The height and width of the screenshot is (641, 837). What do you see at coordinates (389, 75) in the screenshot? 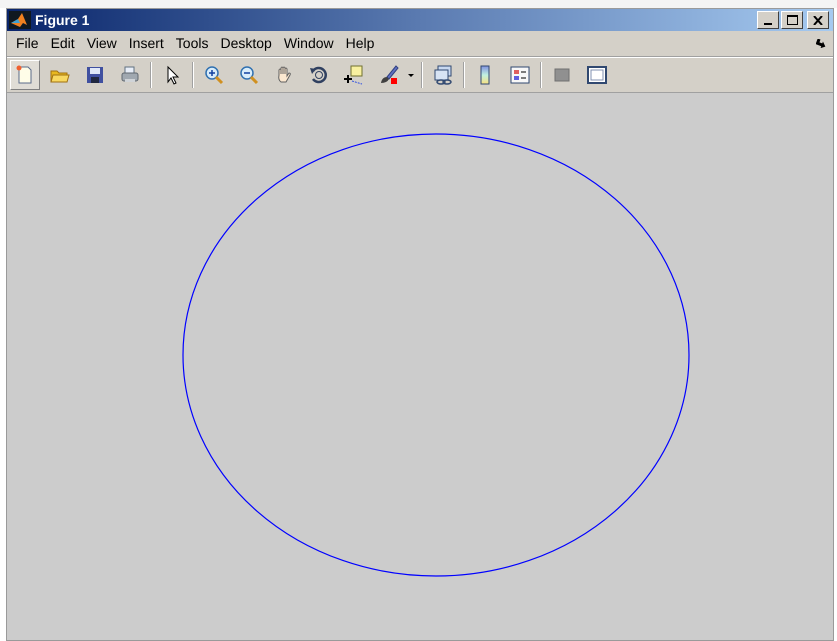
I see `brush-icon` at bounding box center [389, 75].